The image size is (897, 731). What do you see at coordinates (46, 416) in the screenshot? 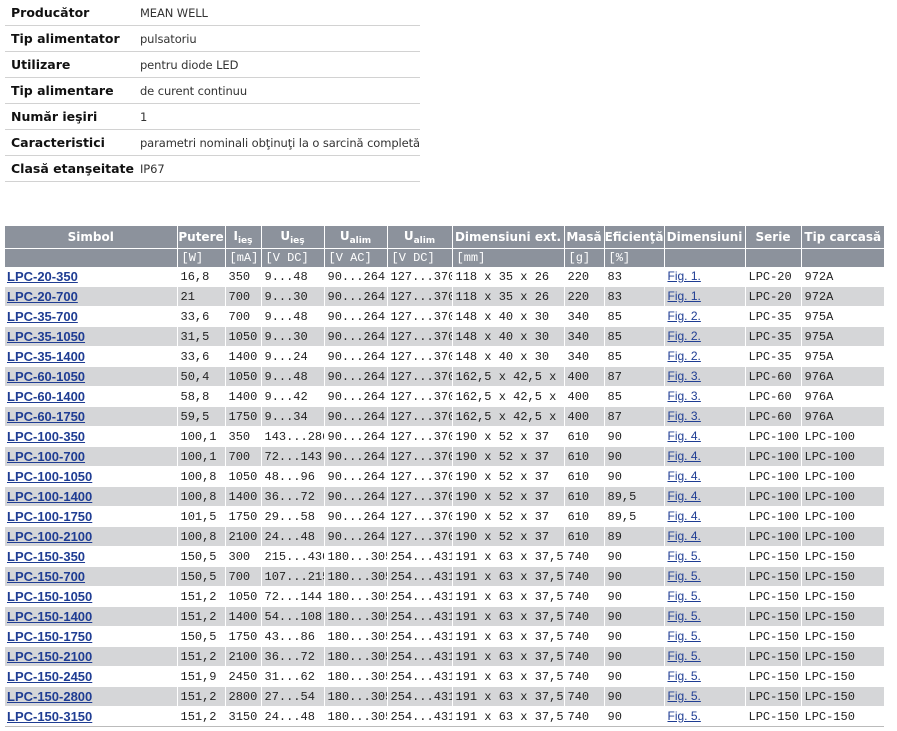
I see `product-link: LPC-60-1750` at bounding box center [46, 416].